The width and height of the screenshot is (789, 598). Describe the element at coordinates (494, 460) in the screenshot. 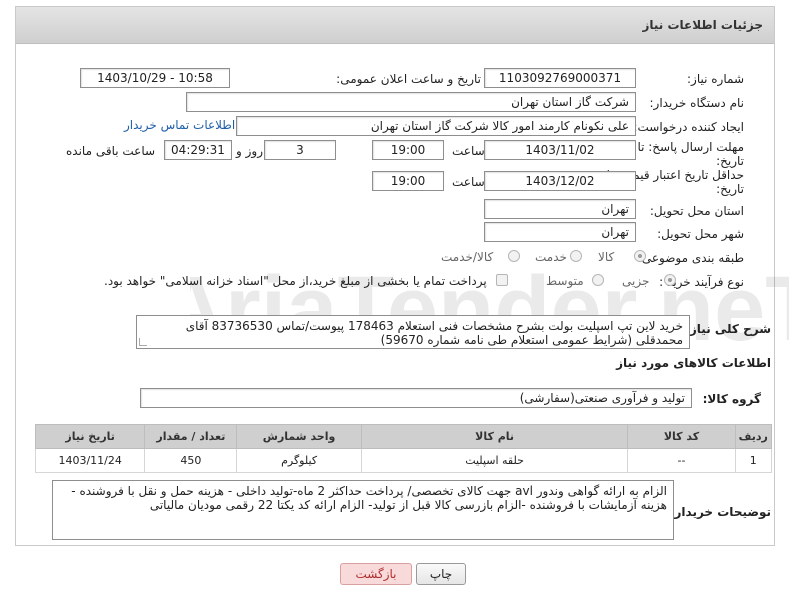

I see `cell-item-name: حلقه اسپلیت` at that location.